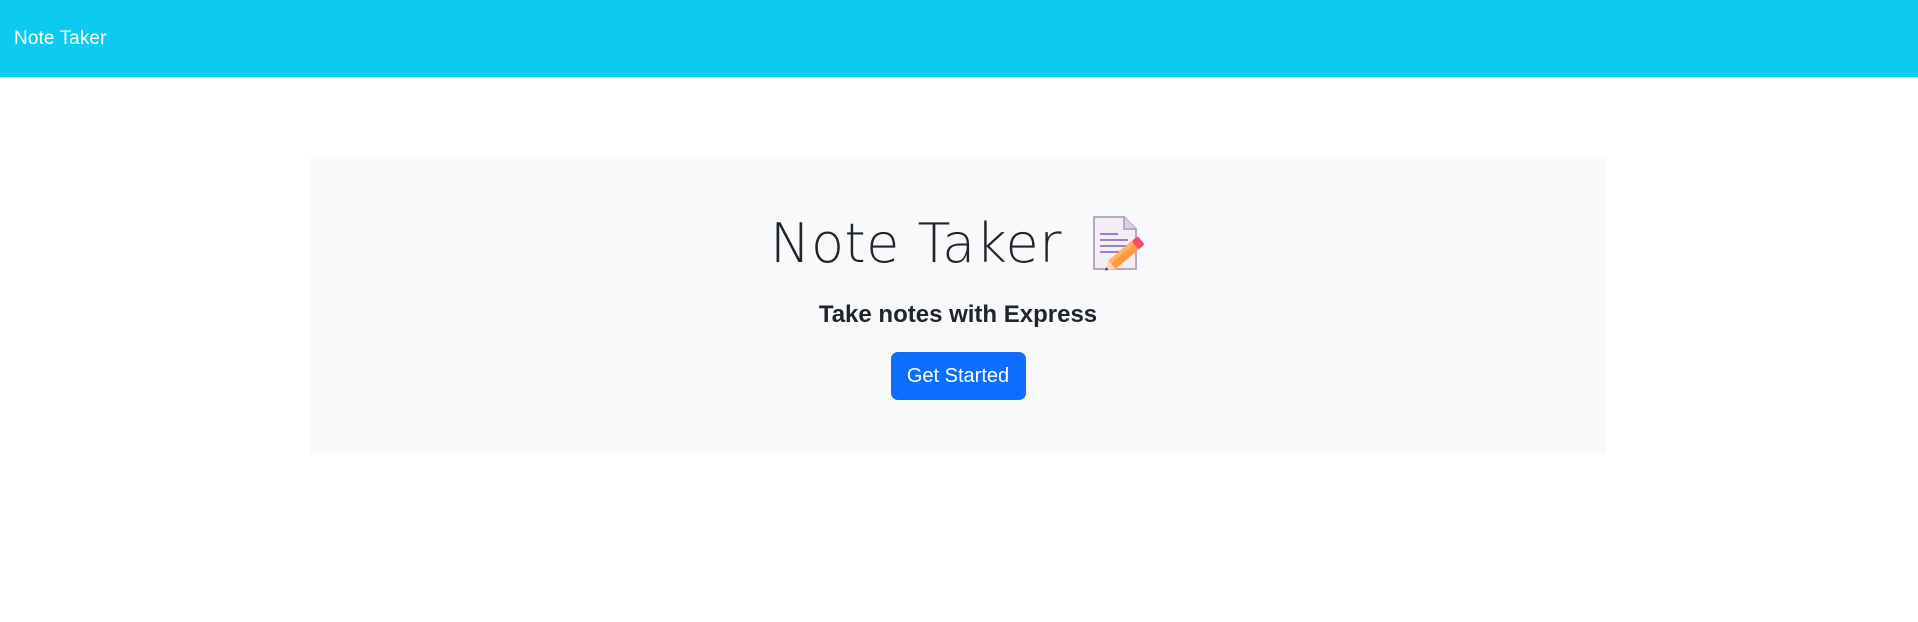 The image size is (1918, 622). I want to click on hero-title-row: Note Taker, so click(958, 243).